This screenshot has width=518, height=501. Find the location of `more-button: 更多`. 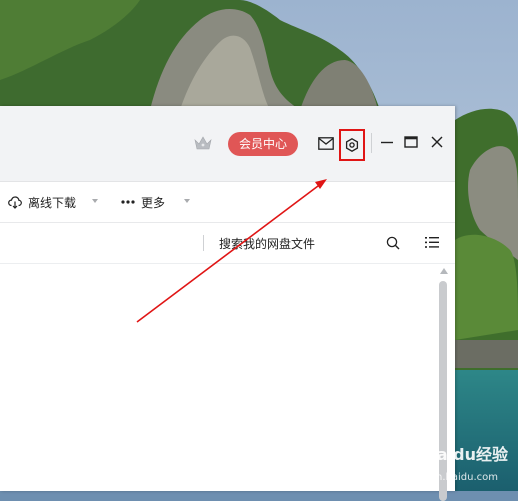

more-button: 更多 is located at coordinates (143, 202).